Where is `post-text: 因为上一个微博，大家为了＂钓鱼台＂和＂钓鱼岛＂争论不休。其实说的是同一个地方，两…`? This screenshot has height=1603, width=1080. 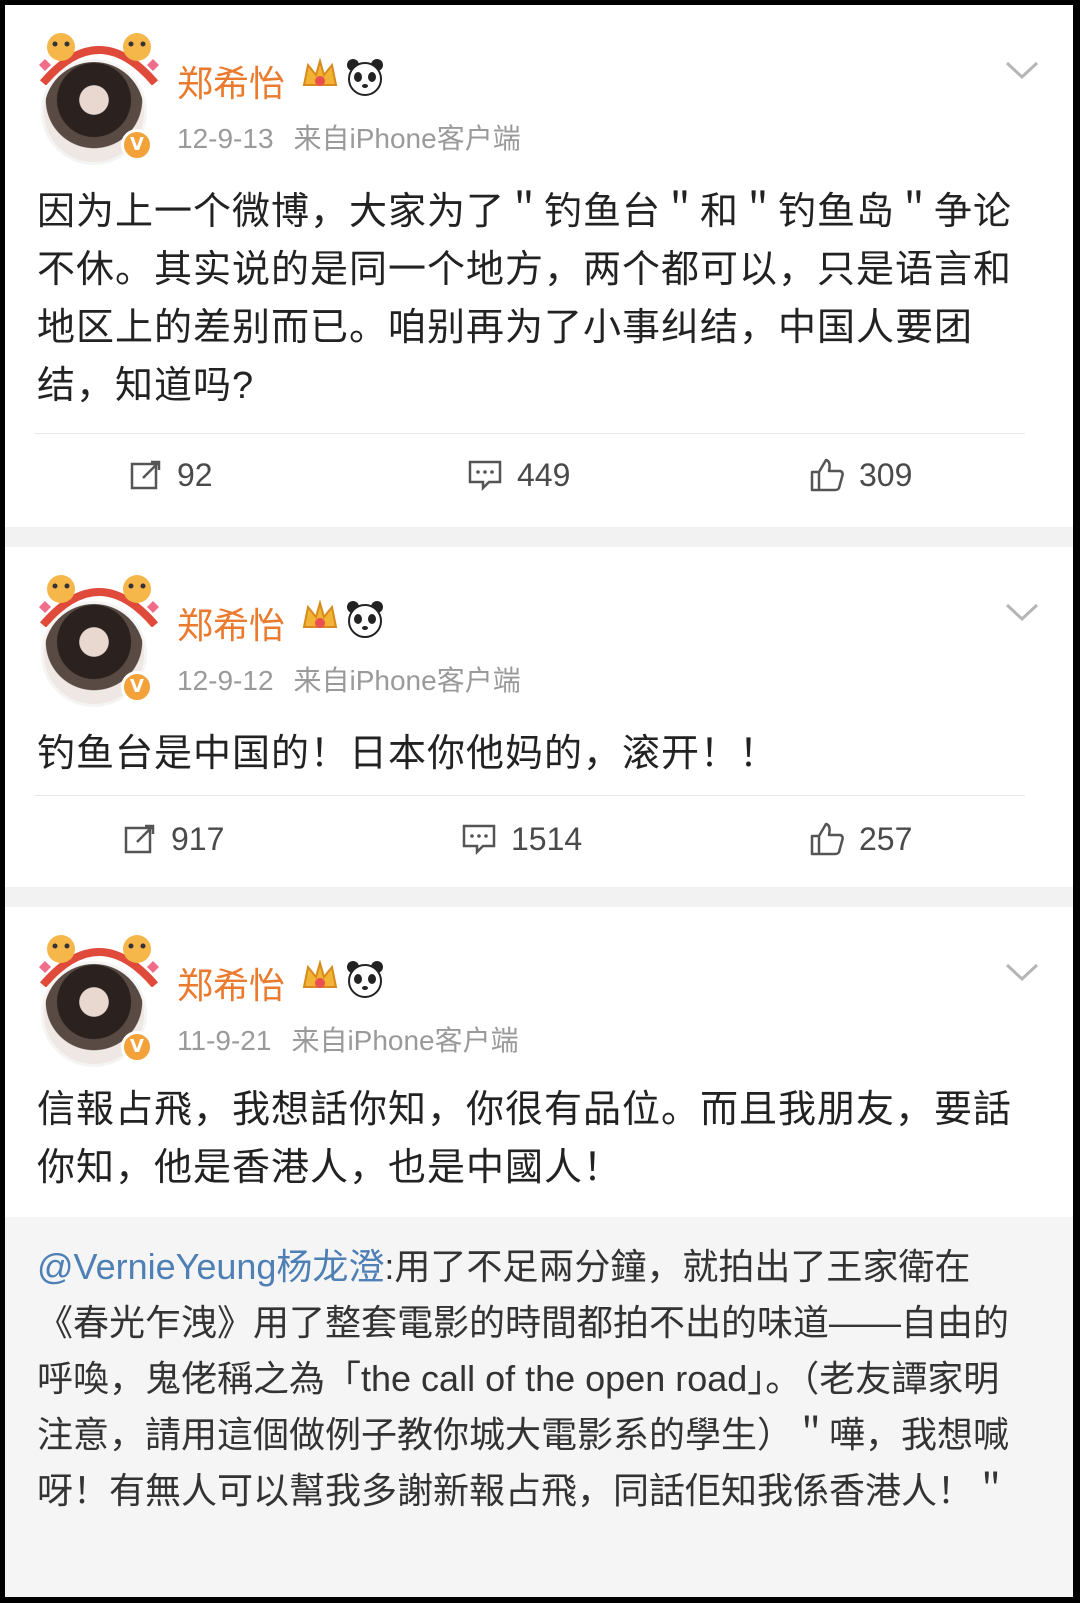
post-text: 因为上一个微博，大家为了＂钓鱼台＂和＂钓鱼岛＂争论不休。其实说的是同一个地方，两… is located at coordinates (525, 299).